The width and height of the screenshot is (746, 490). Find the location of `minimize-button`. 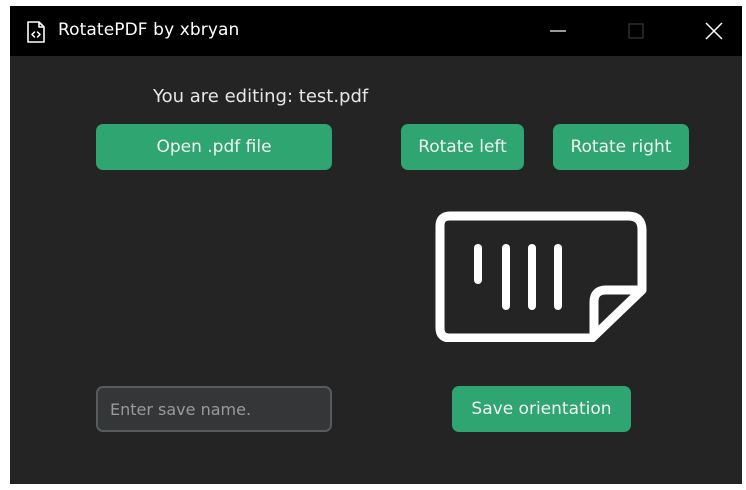

minimize-button is located at coordinates (558, 31).